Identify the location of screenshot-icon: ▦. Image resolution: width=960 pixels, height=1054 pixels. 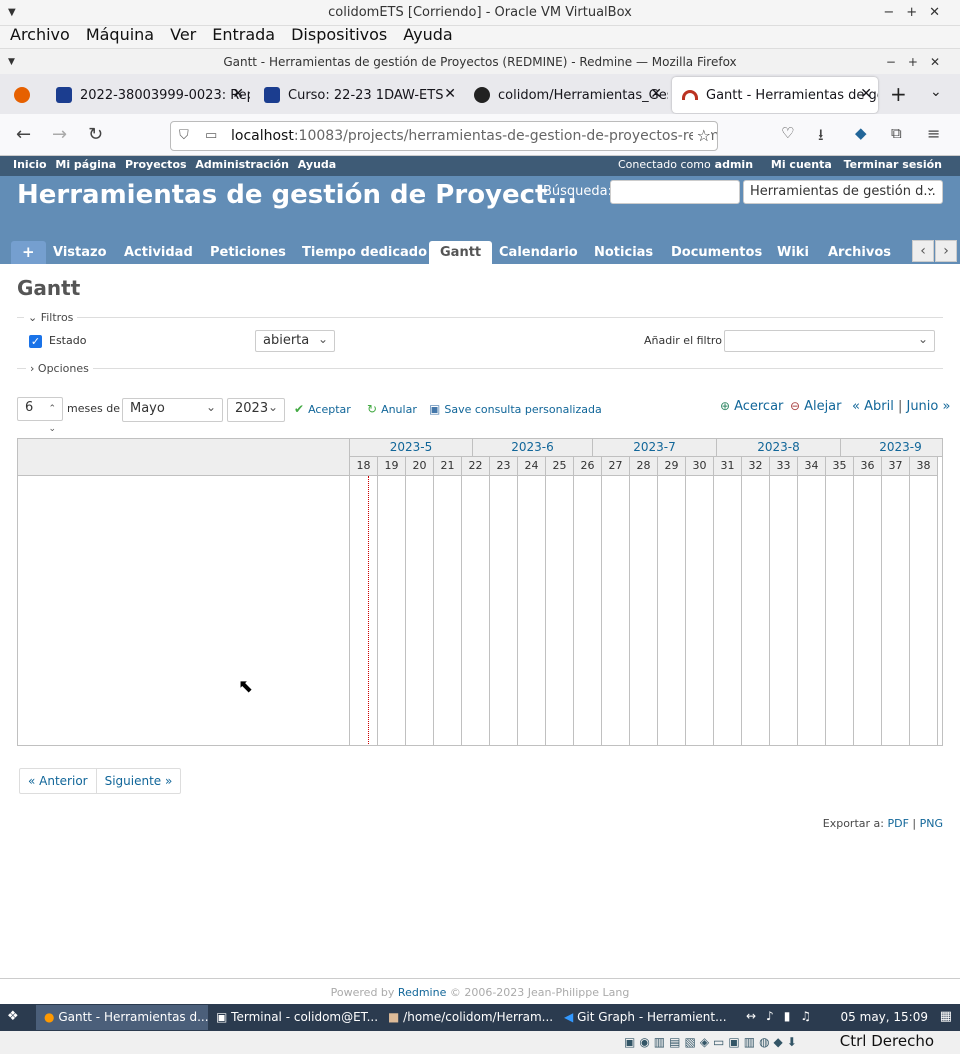
(946, 1016).